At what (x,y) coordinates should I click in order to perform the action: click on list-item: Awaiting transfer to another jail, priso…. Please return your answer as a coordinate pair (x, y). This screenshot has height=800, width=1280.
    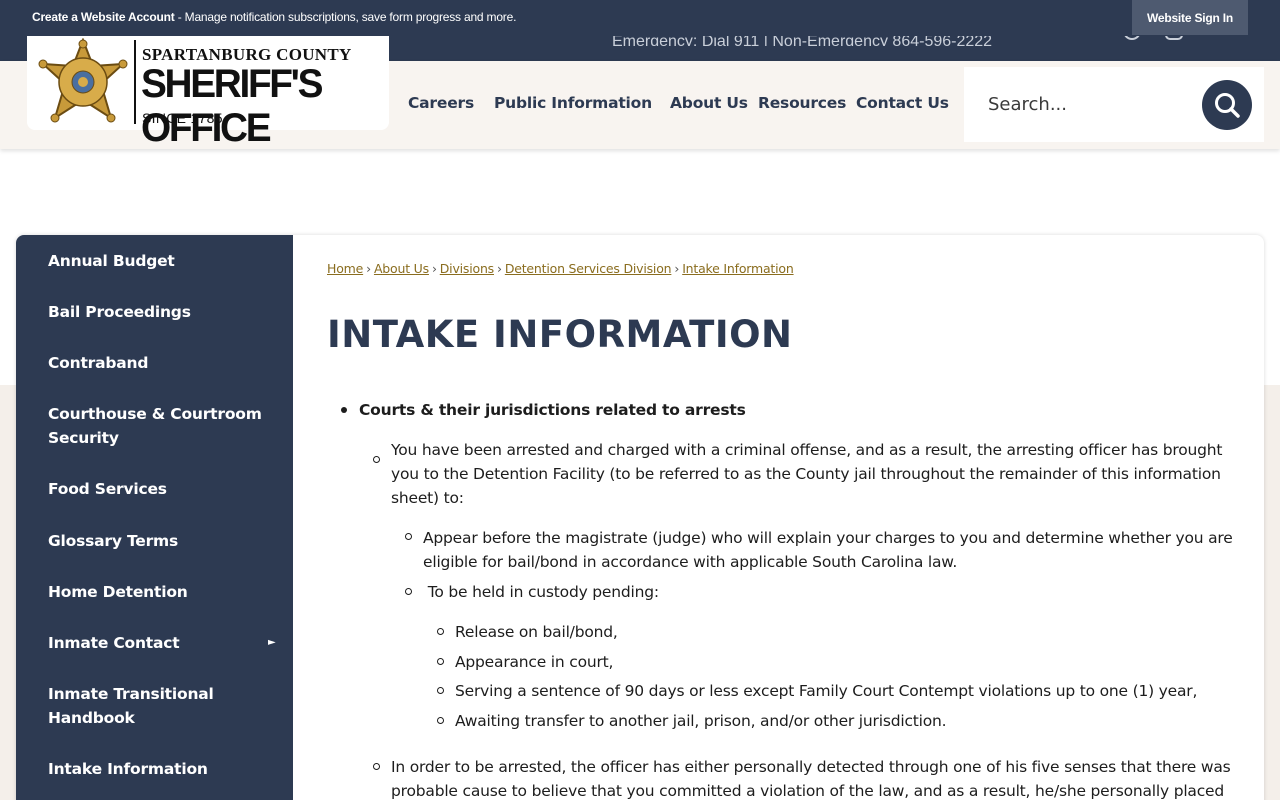
    Looking at the image, I should click on (701, 721).